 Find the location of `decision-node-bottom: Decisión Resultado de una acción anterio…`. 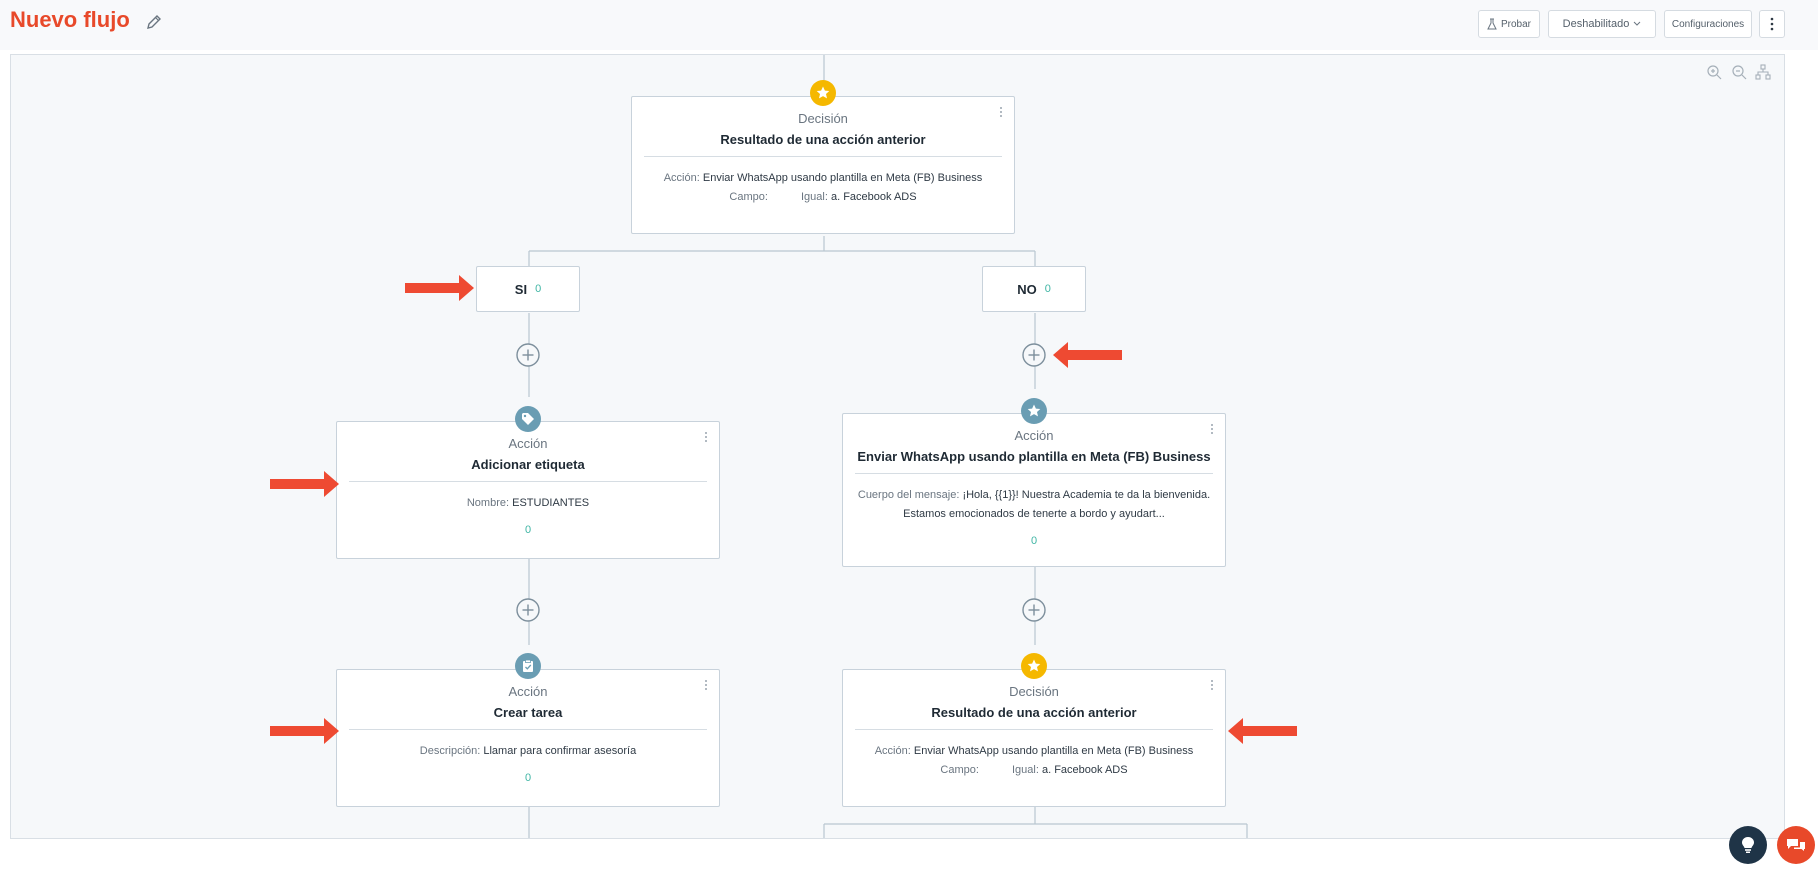

decision-node-bottom: Decisión Resultado de una acción anterio… is located at coordinates (1034, 738).